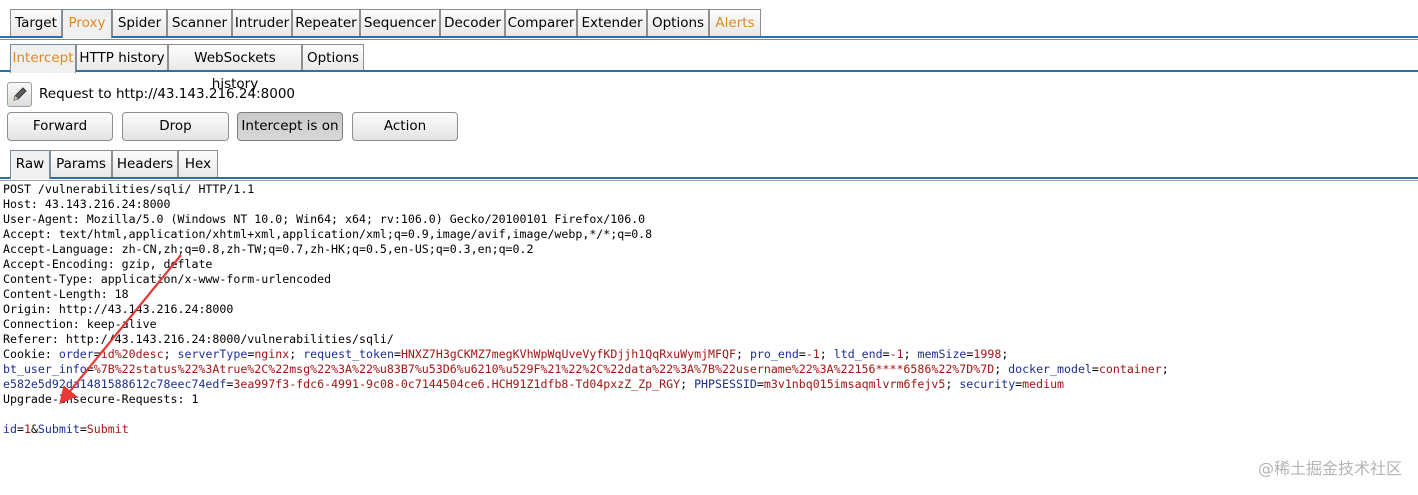 Image resolution: width=1418 pixels, height=495 pixels. Describe the element at coordinates (30, 164) in the screenshot. I see `tab-raw: Raw` at that location.